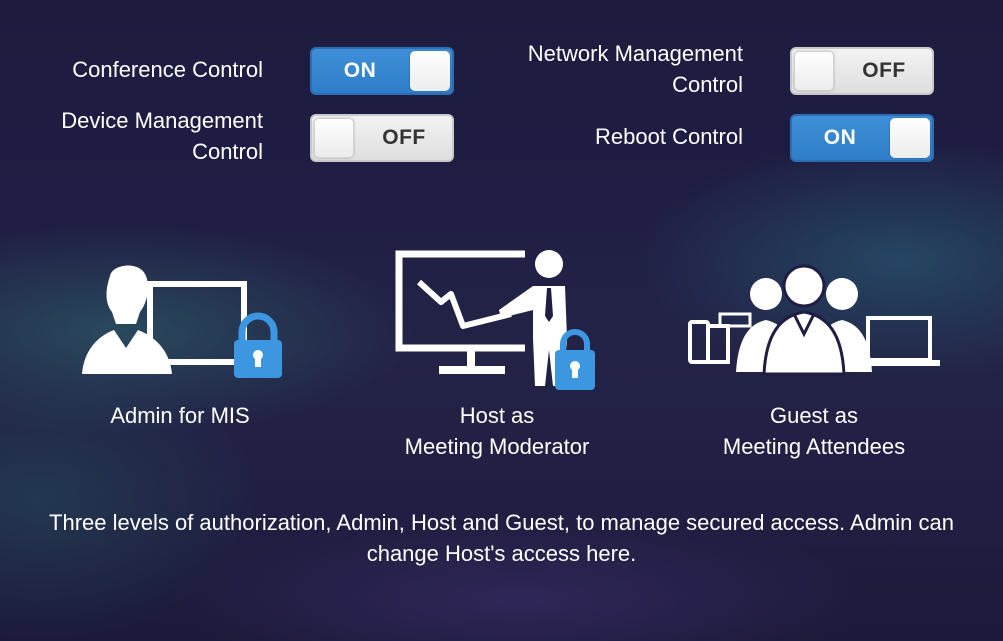 This screenshot has width=1003, height=641. I want to click on reboot-control-toggle: ON, so click(862, 138).